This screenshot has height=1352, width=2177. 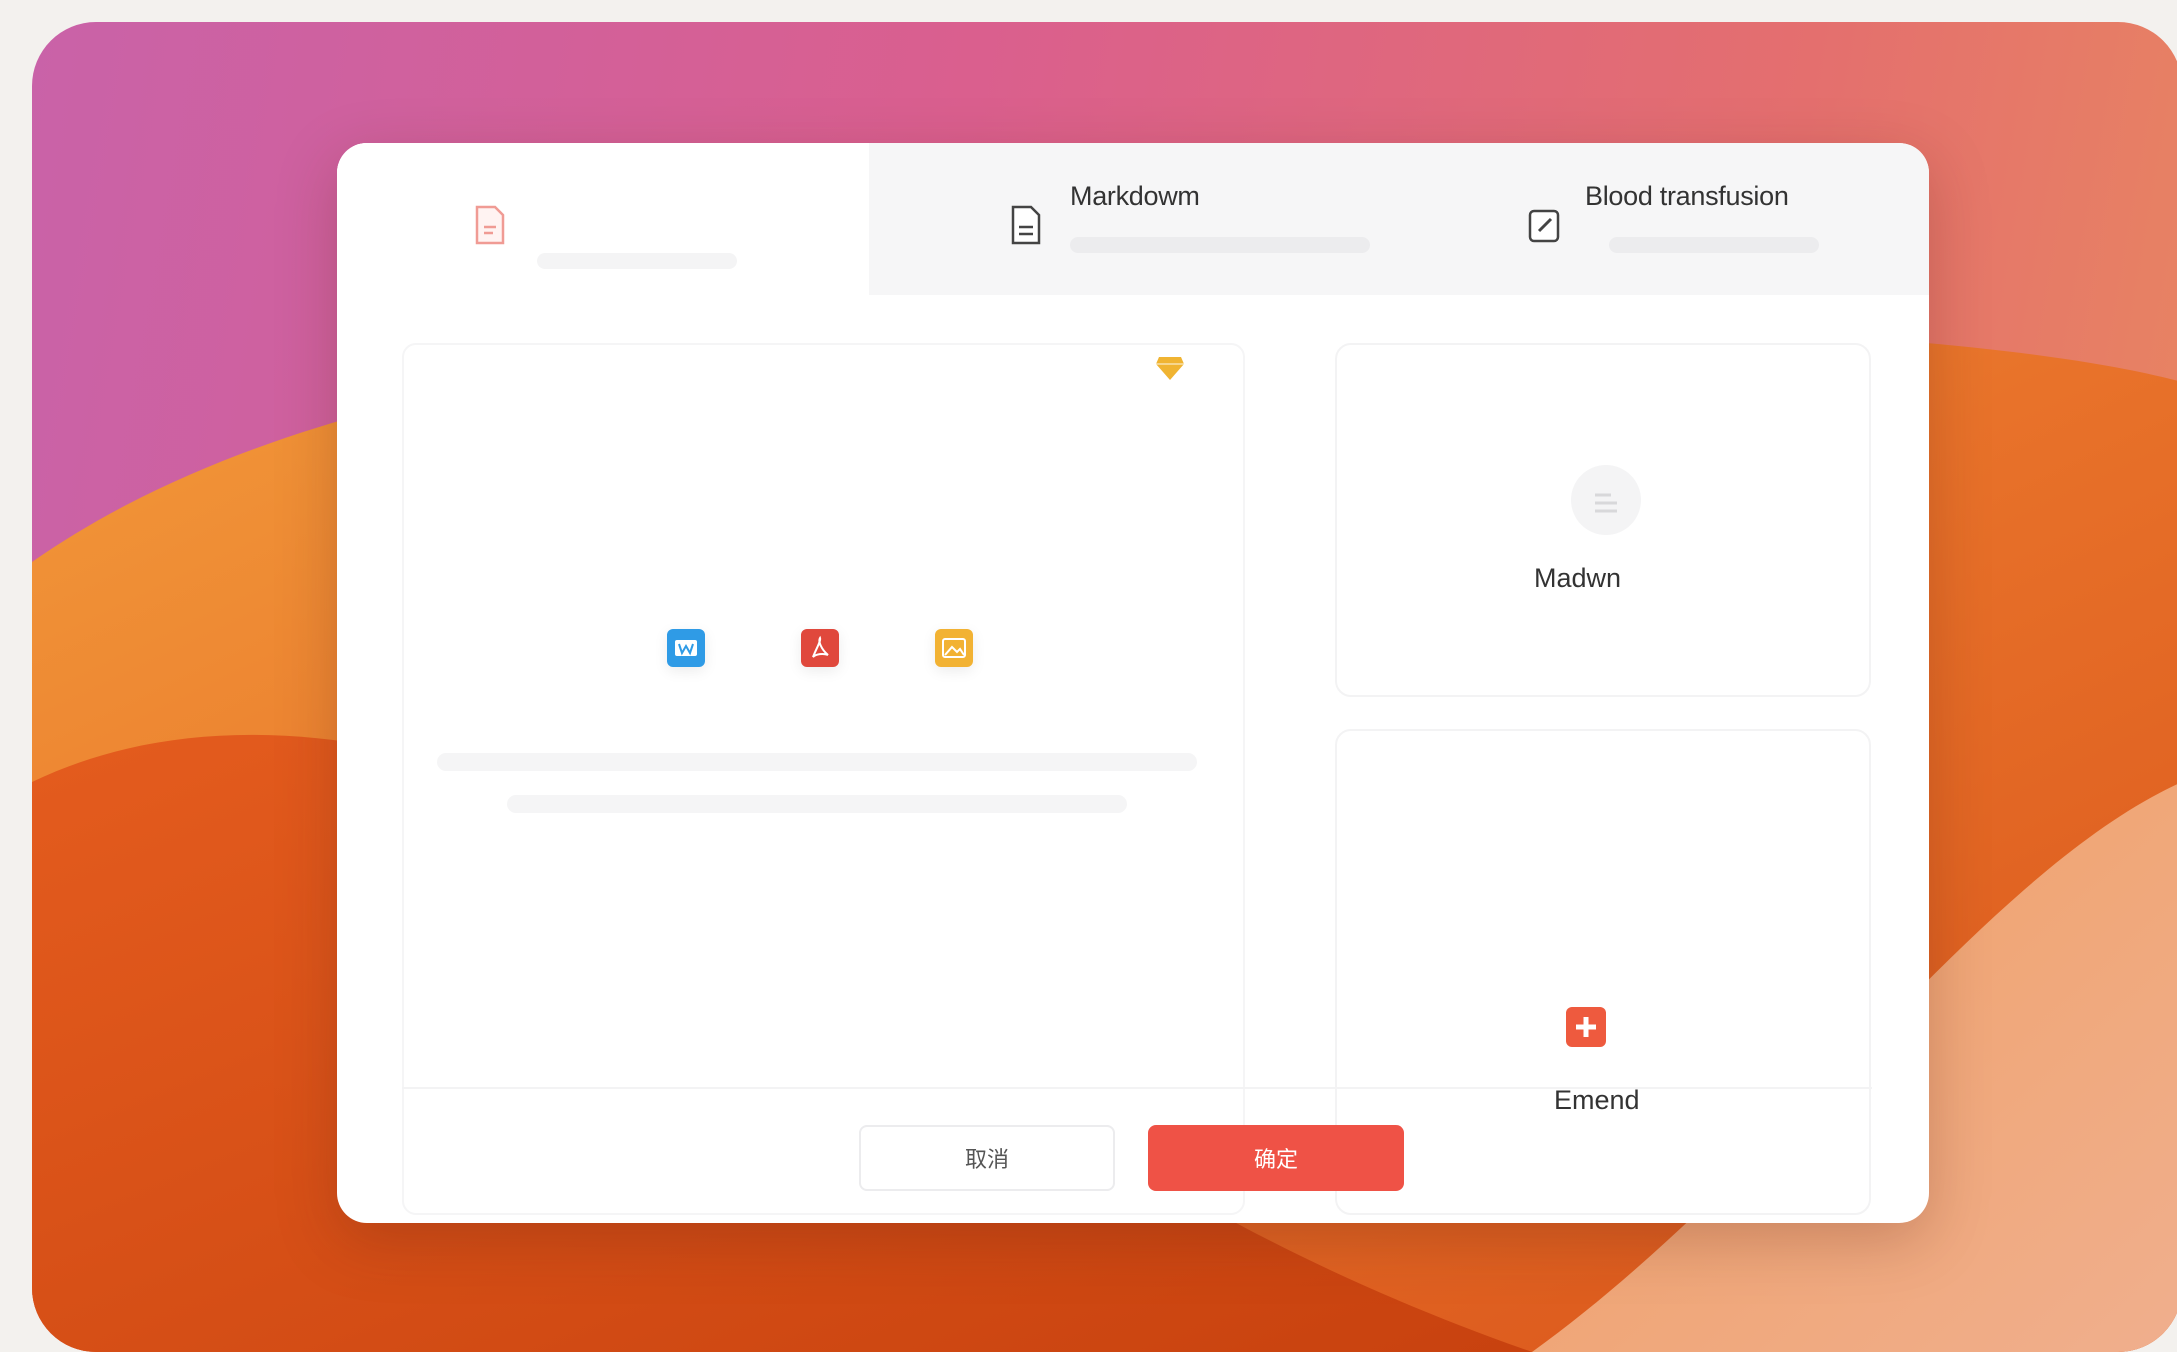 What do you see at coordinates (603, 219) in the screenshot?
I see `tab-document` at bounding box center [603, 219].